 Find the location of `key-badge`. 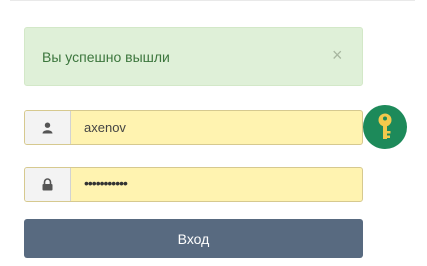

key-badge is located at coordinates (385, 127).